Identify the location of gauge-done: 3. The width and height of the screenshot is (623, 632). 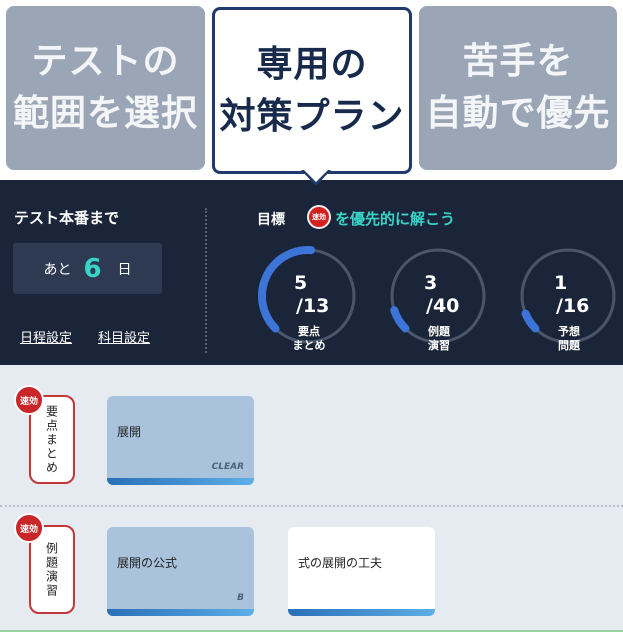
(431, 283).